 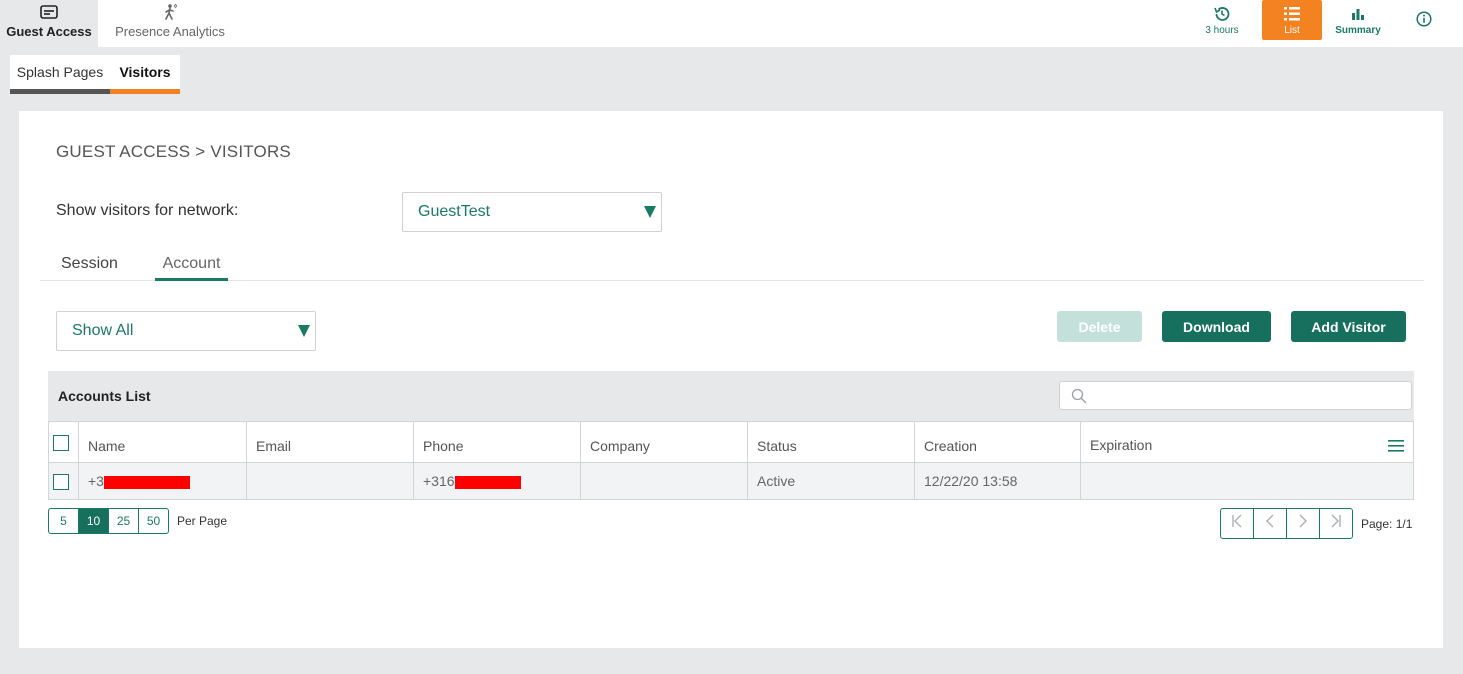 I want to click on row-select-cell, so click(x=63, y=481).